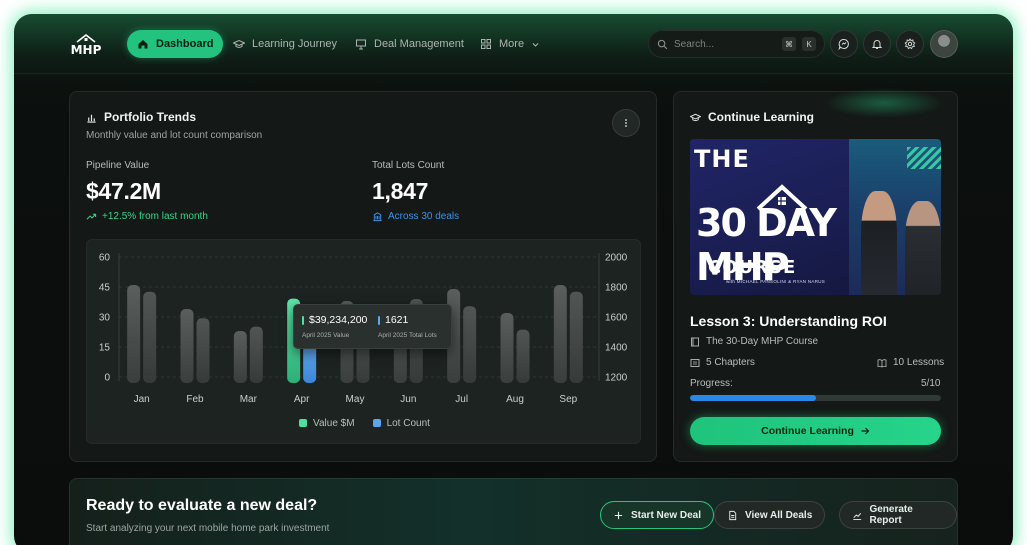 The image size is (1027, 545). I want to click on shortcut-key-cmd: ⌘, so click(789, 44).